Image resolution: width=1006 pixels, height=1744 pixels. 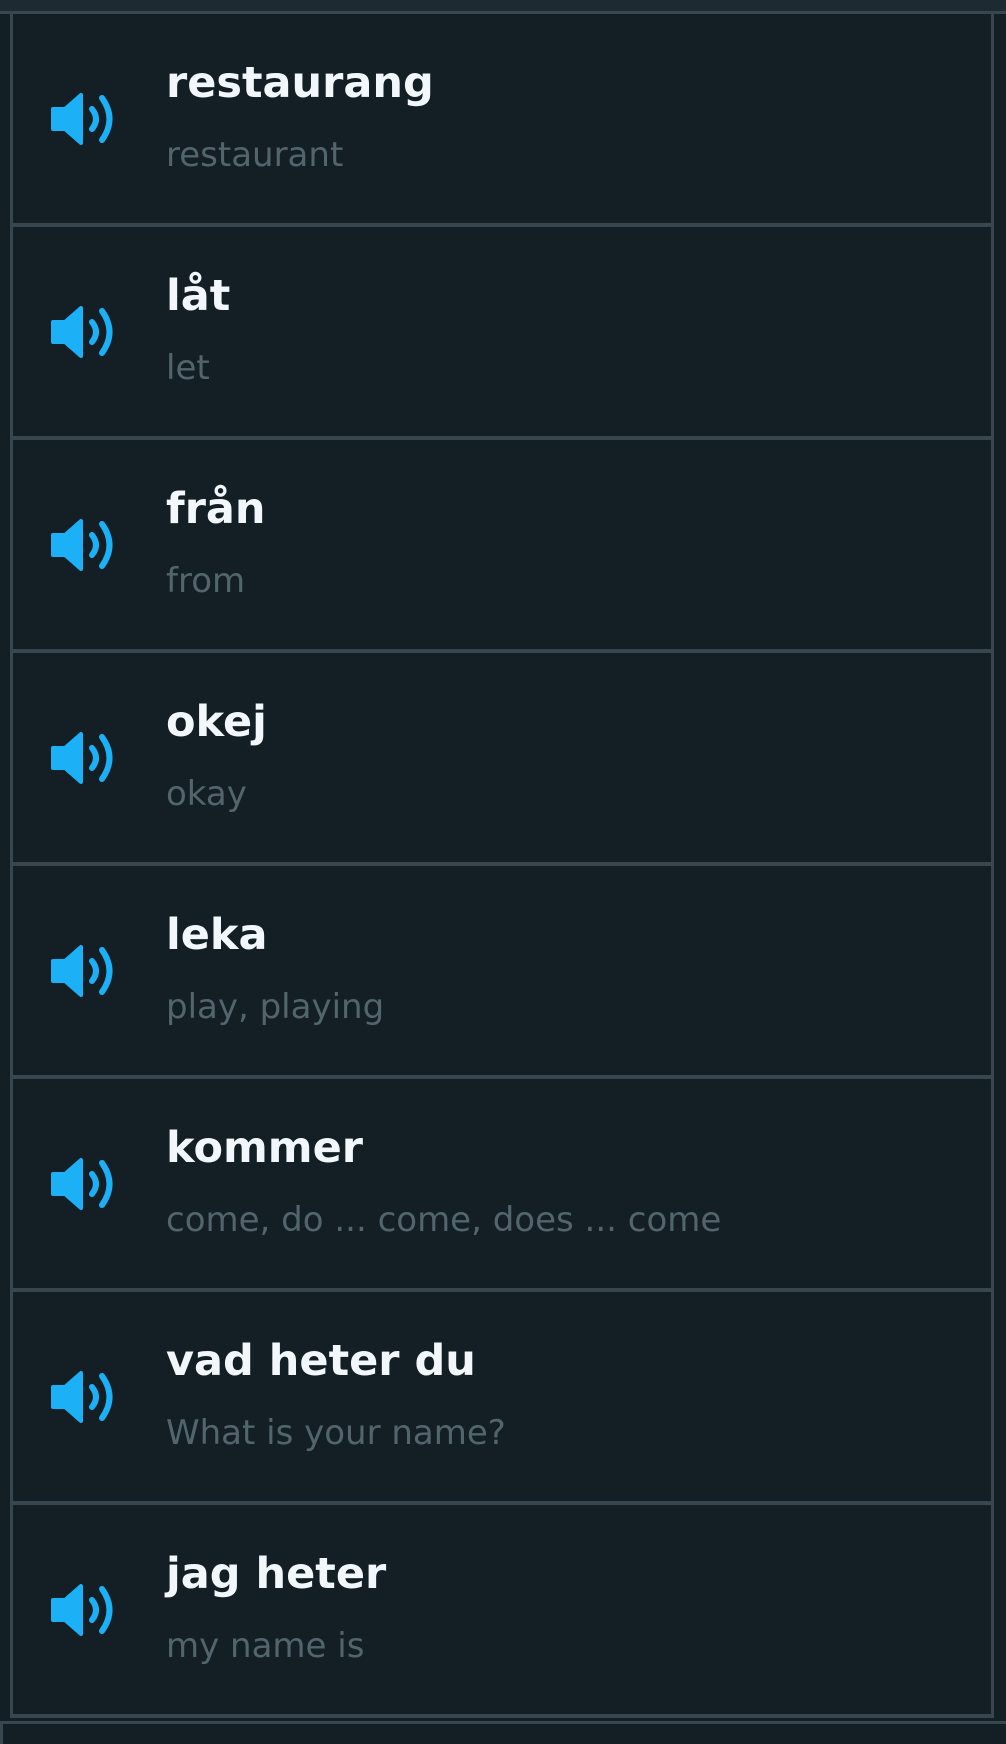 What do you see at coordinates (206, 581) in the screenshot?
I see `vocab-translation: from` at bounding box center [206, 581].